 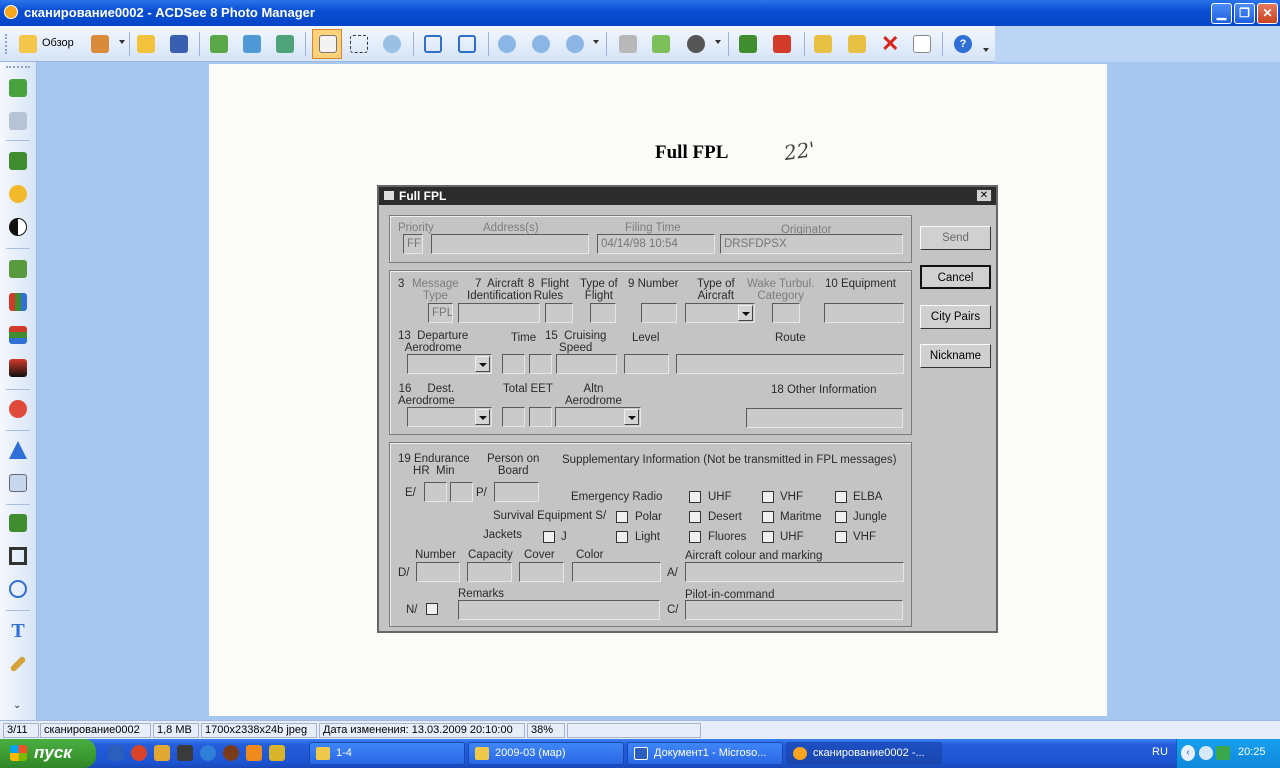 I want to click on start-button: пуск, so click(x=48, y=753).